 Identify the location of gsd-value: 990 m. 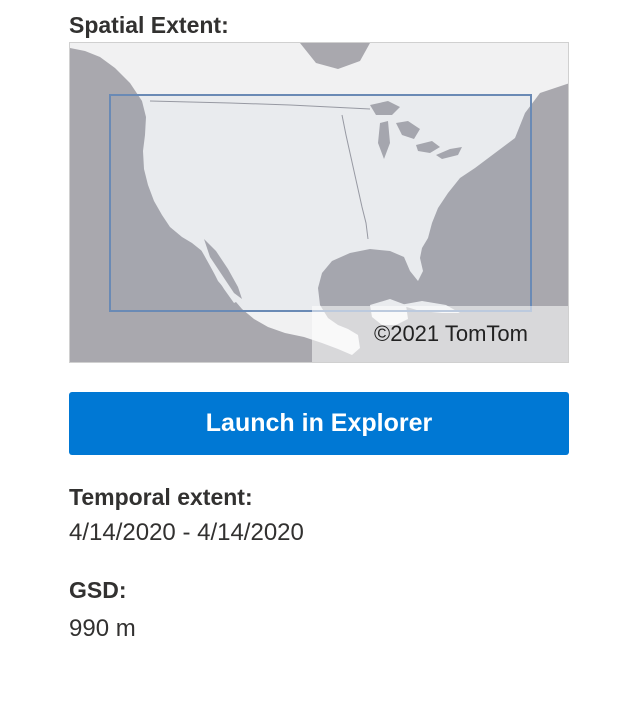
(102, 628).